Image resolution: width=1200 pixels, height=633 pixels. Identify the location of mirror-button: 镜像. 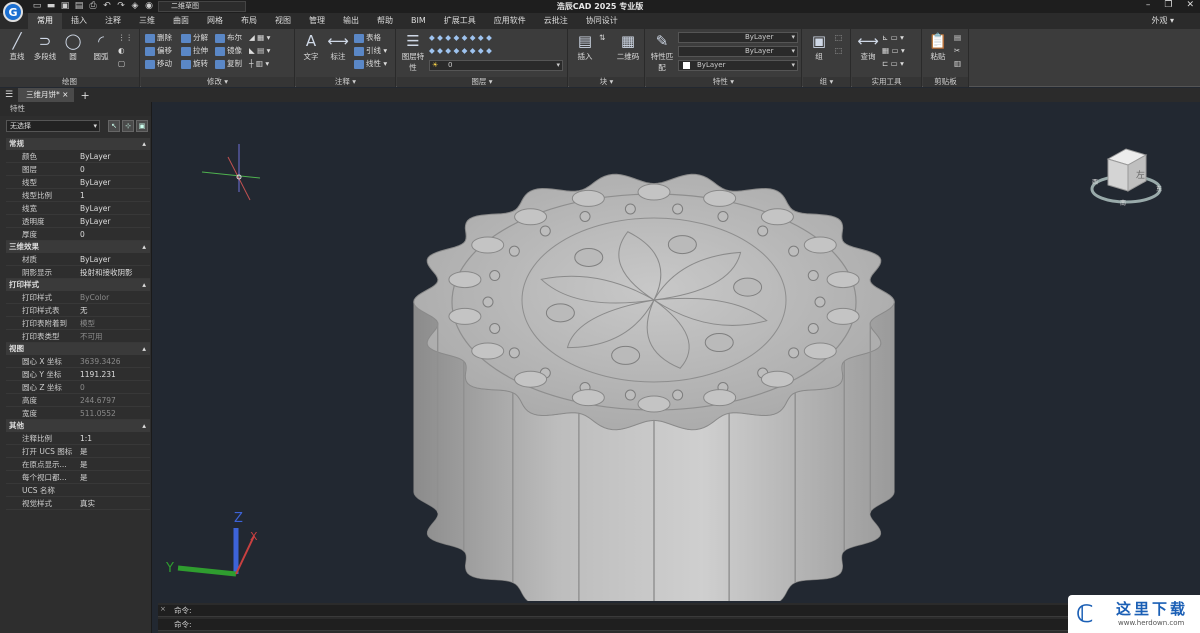
(228, 51).